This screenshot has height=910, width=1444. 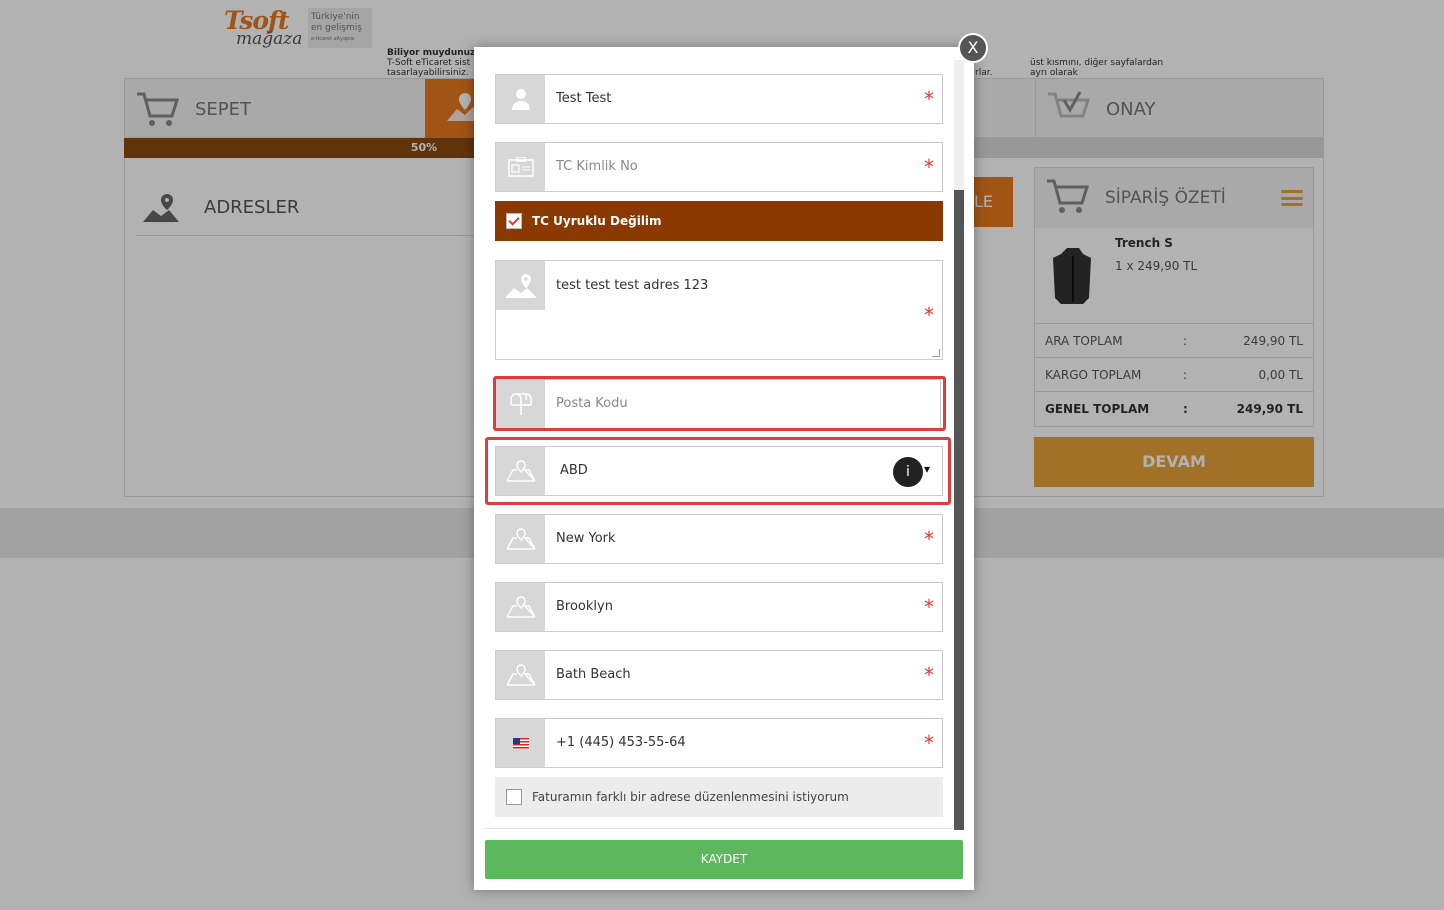 I want to click on address-value: test test test adres 123, so click(x=632, y=285).